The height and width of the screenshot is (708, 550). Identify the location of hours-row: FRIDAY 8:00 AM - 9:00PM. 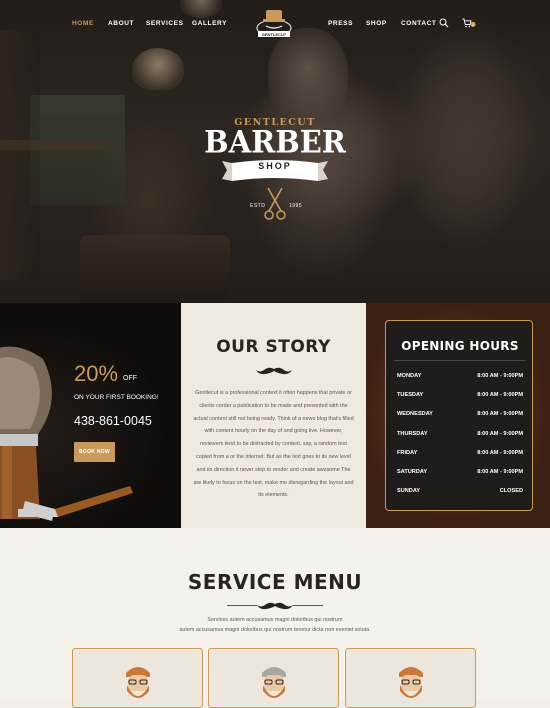
(460, 455).